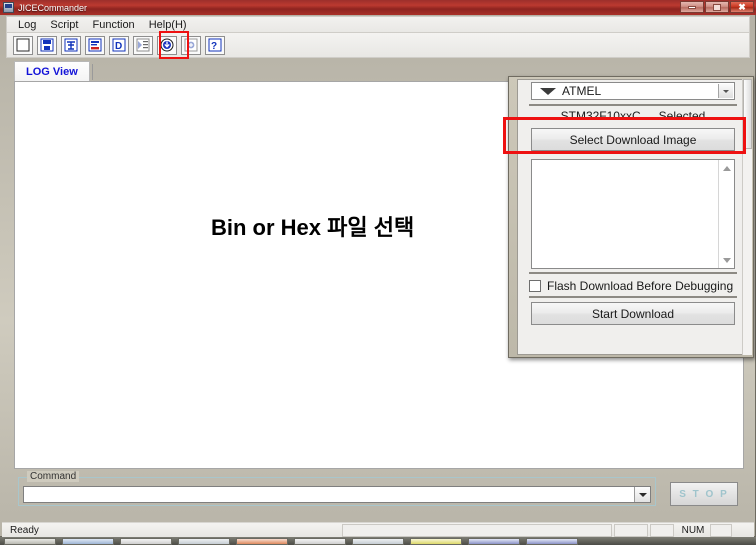 This screenshot has height=545, width=756. What do you see at coordinates (633, 313) in the screenshot?
I see `start-download-button: Start Download` at bounding box center [633, 313].